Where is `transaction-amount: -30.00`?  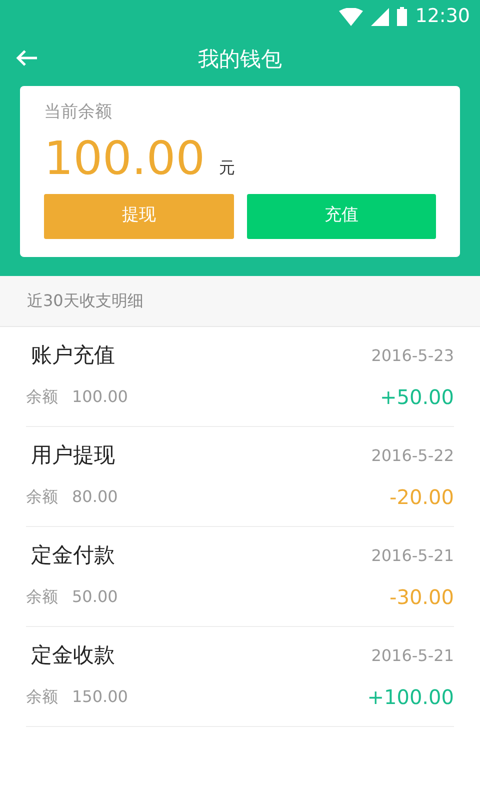
transaction-amount: -30.00 is located at coordinates (422, 597).